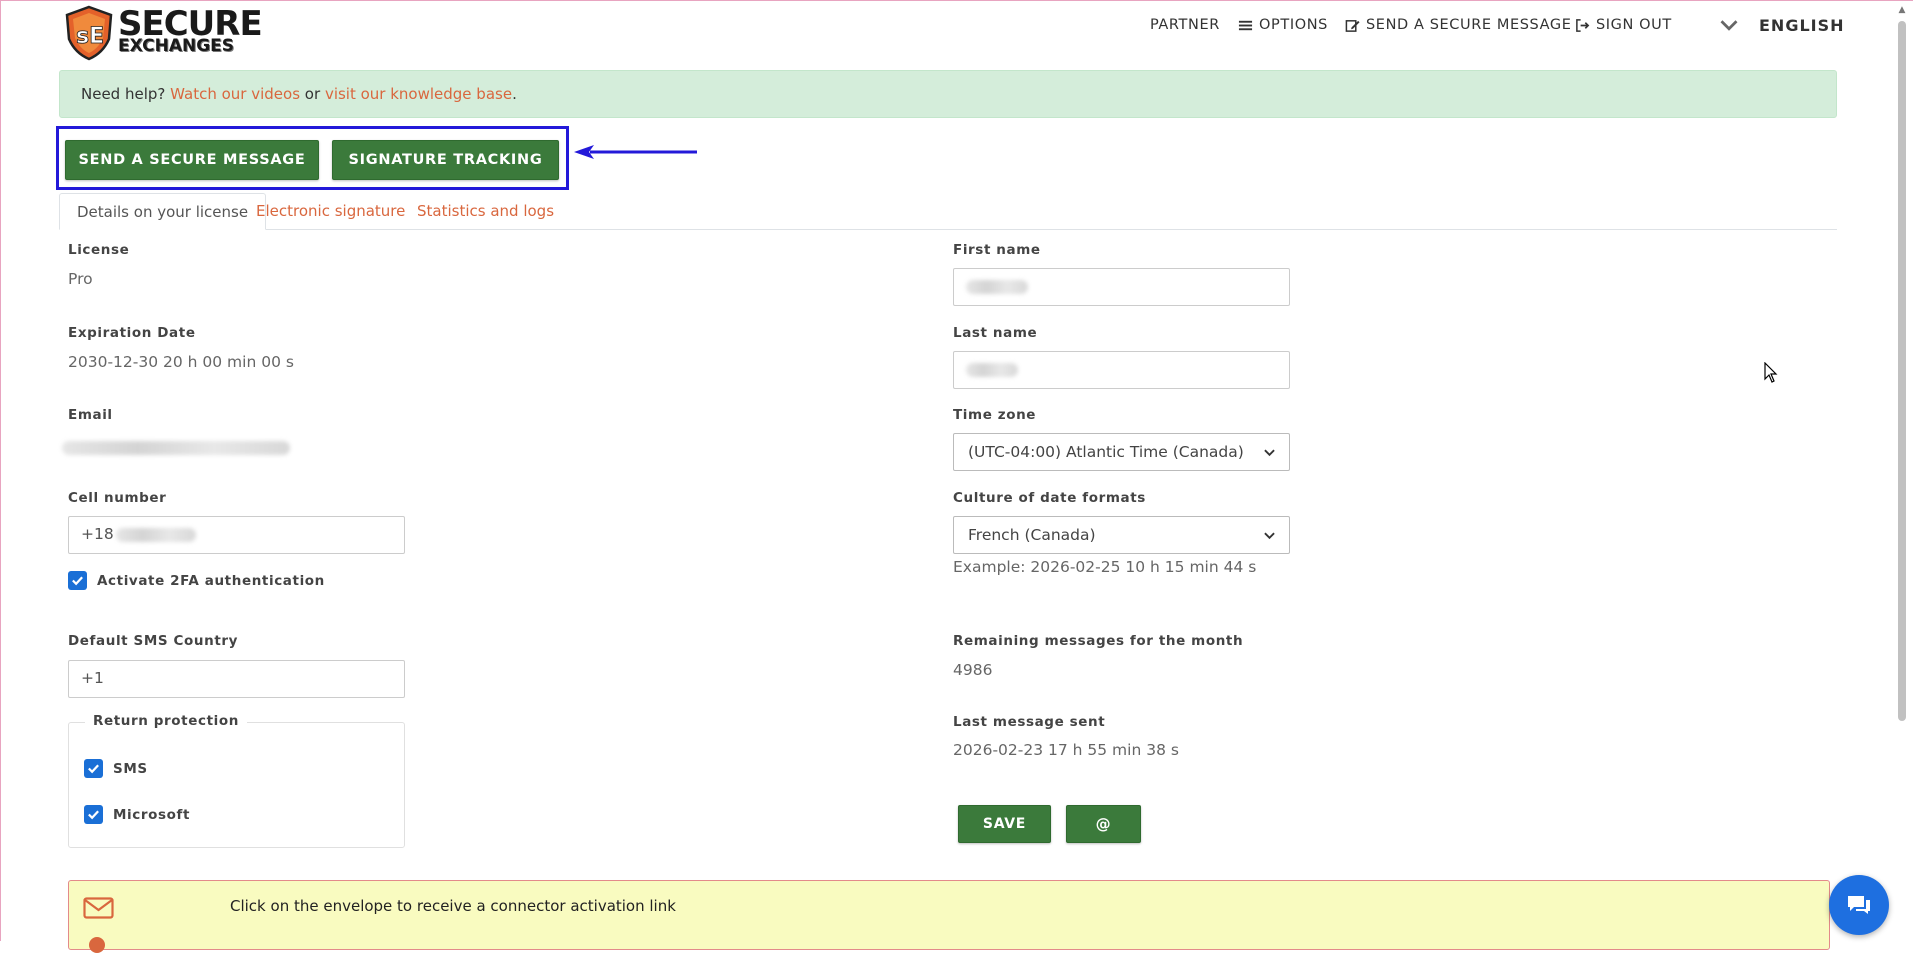 This screenshot has height=953, width=1913. Describe the element at coordinates (973, 670) in the screenshot. I see `remaining-value: 4986` at that location.